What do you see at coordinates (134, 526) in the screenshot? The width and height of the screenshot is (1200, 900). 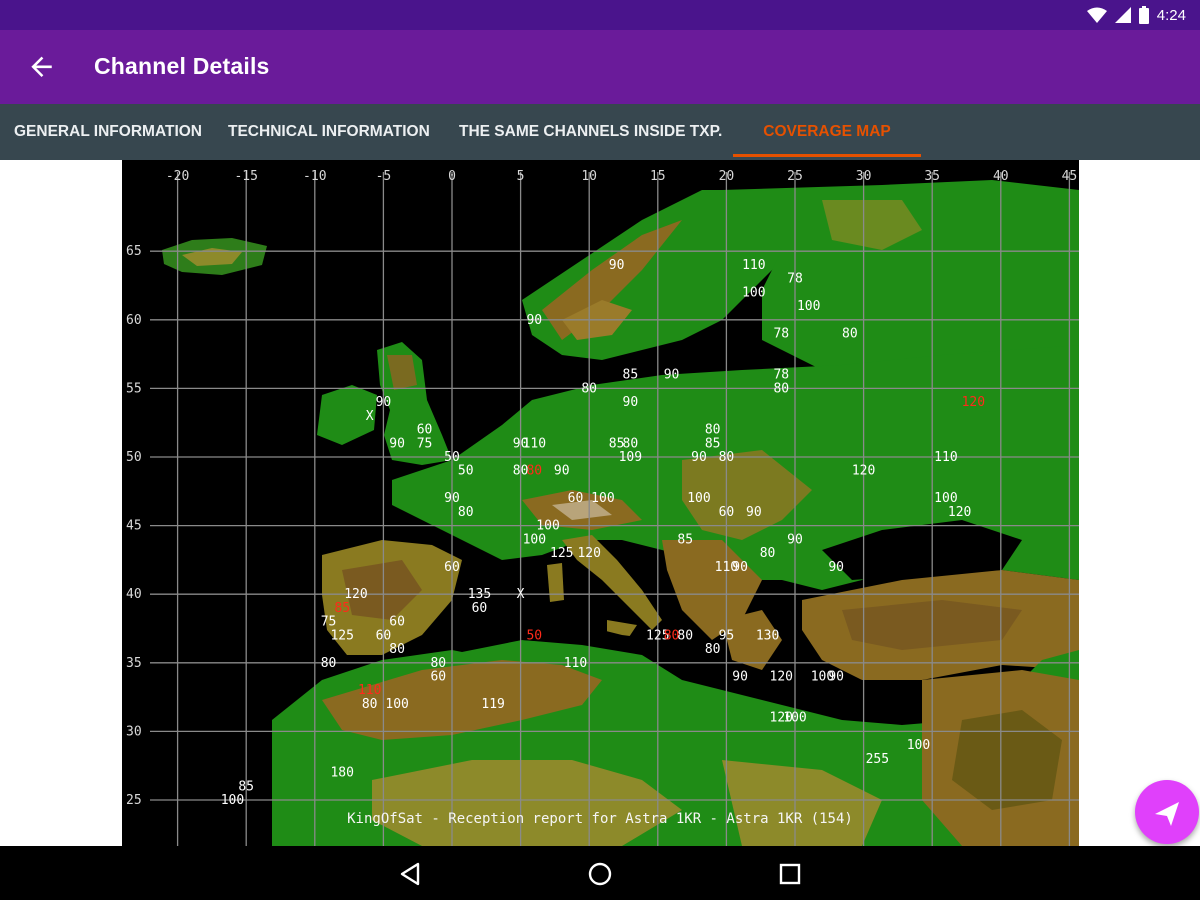 I see `latitude-label: 45` at bounding box center [134, 526].